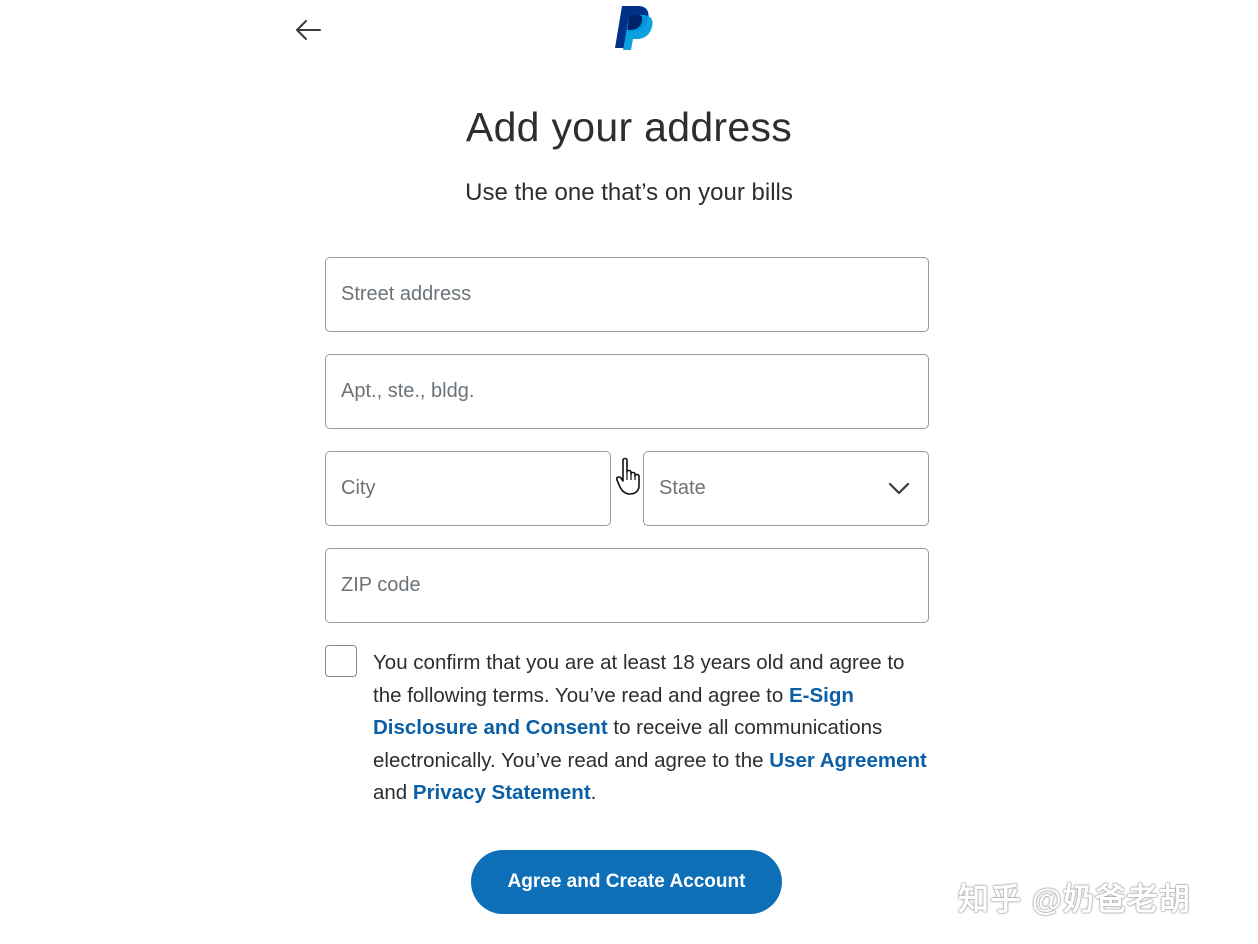  I want to click on city-field, so click(468, 488).